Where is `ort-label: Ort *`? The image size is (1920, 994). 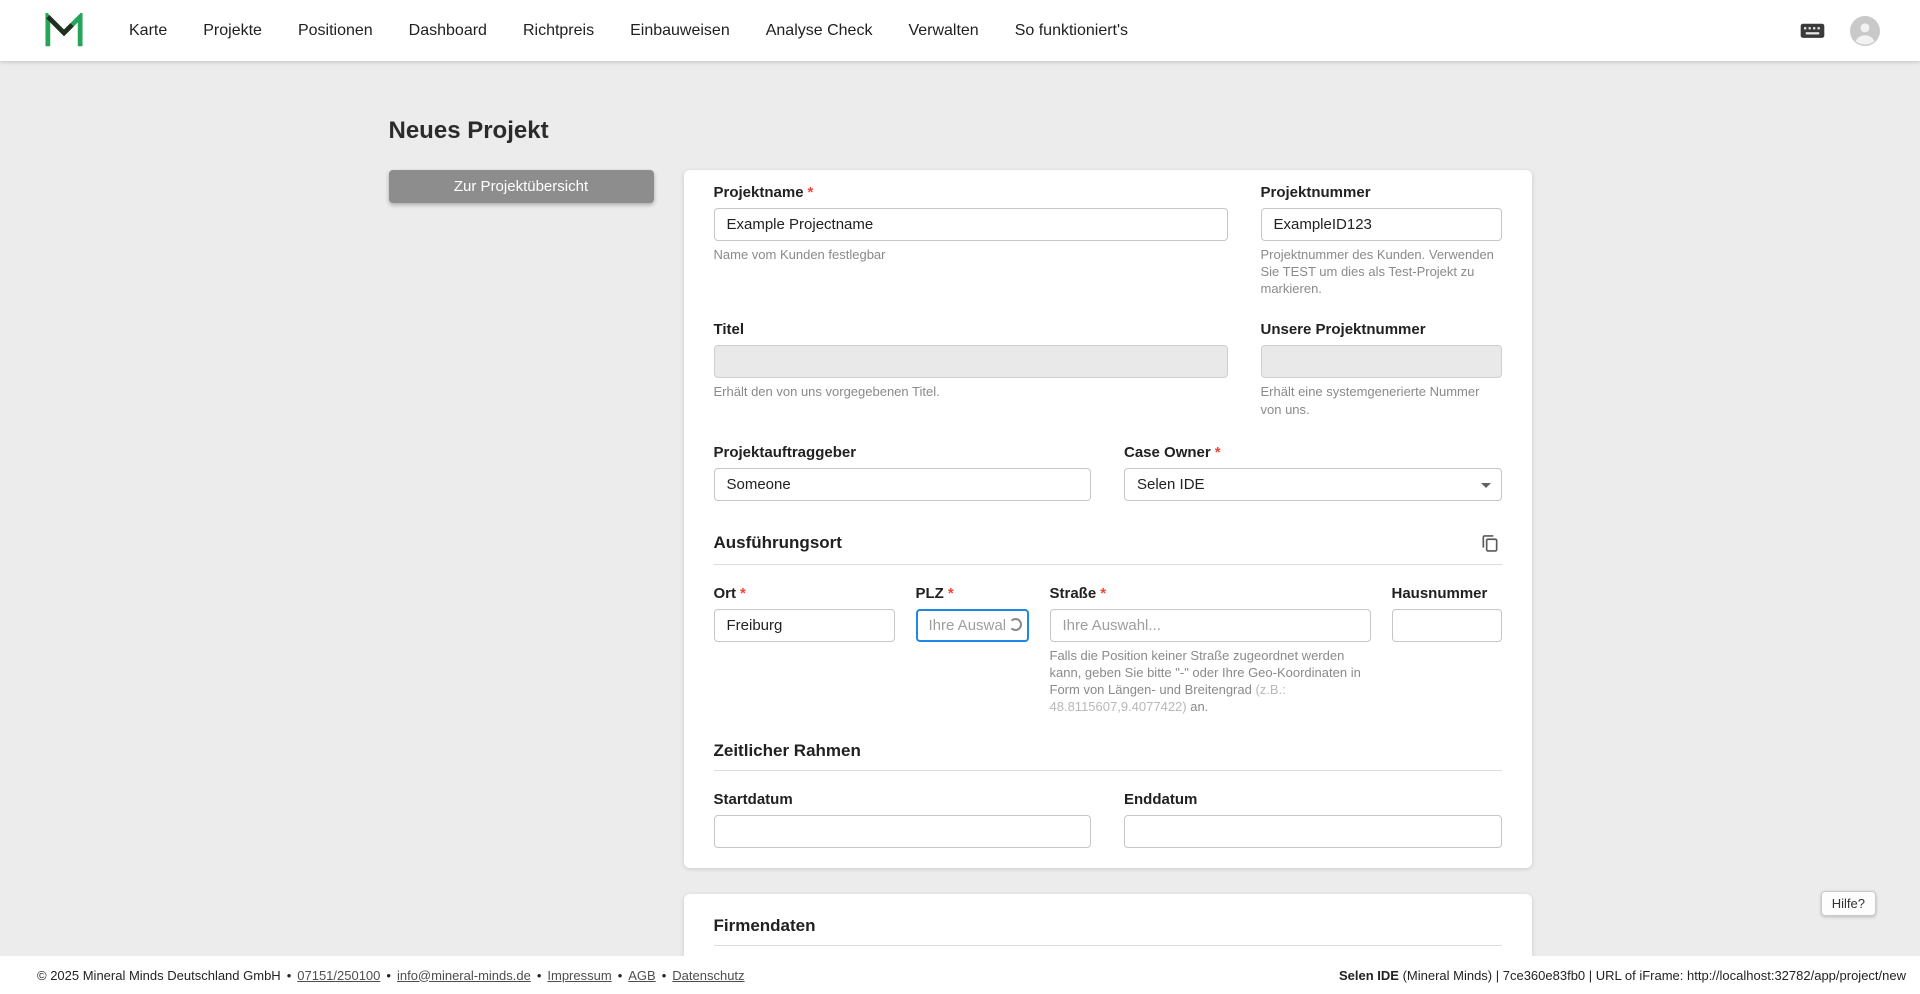
ort-label: Ort * is located at coordinates (729, 593).